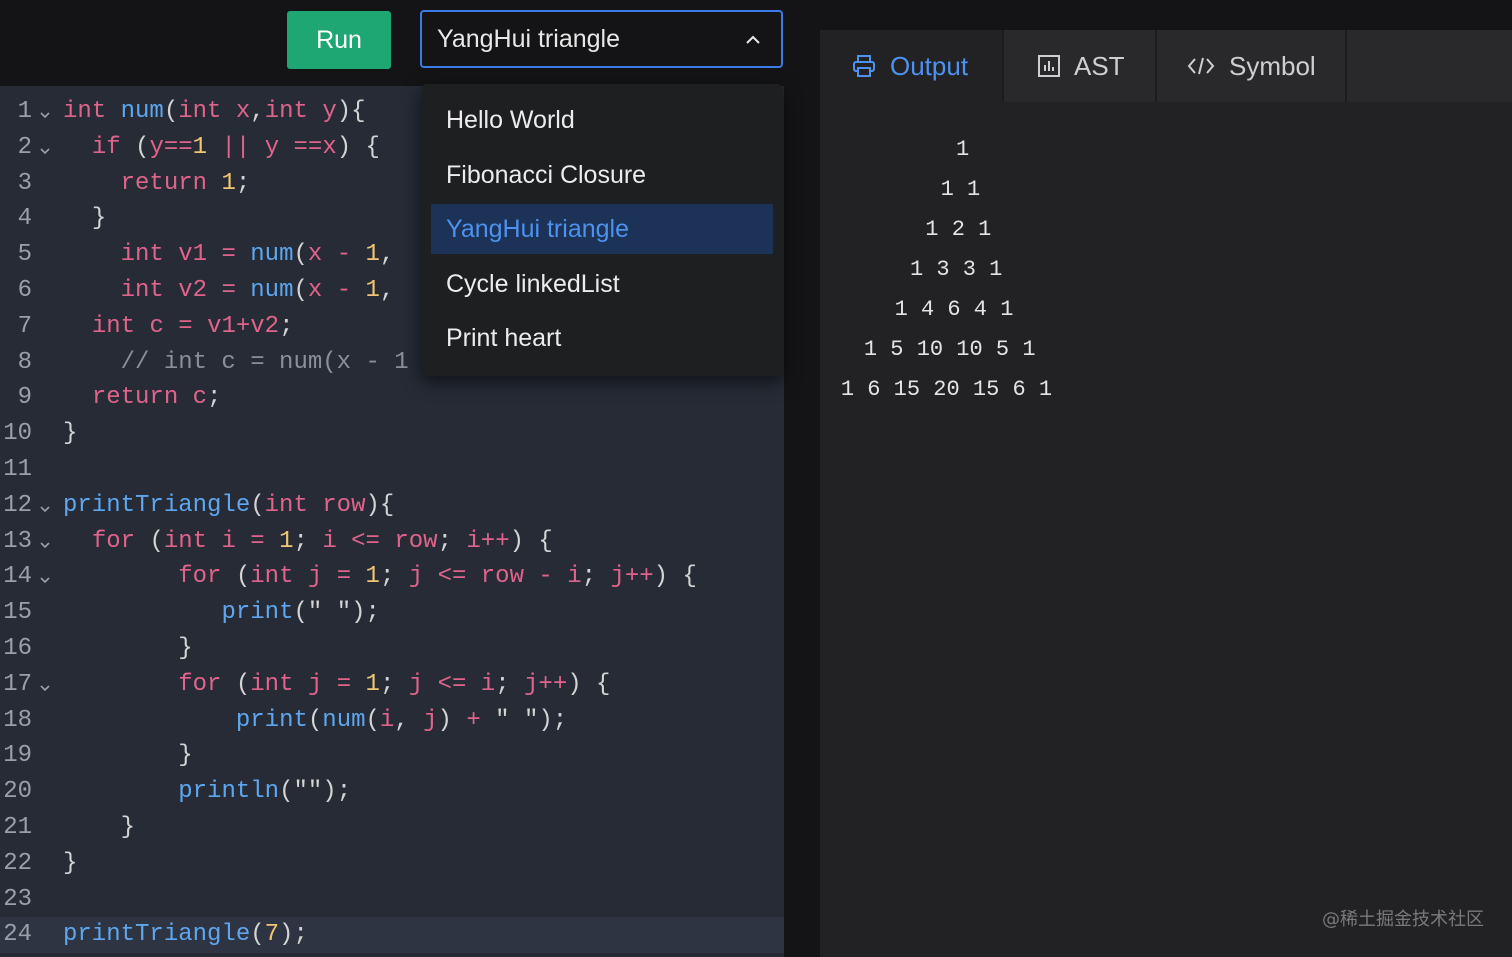 The height and width of the screenshot is (957, 1512). Describe the element at coordinates (265, 792) in the screenshot. I see `code-text: println("");` at that location.